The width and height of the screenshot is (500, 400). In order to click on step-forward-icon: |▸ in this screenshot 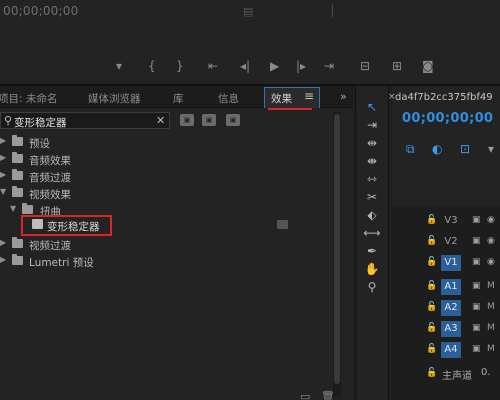, I will do `click(301, 66)`.